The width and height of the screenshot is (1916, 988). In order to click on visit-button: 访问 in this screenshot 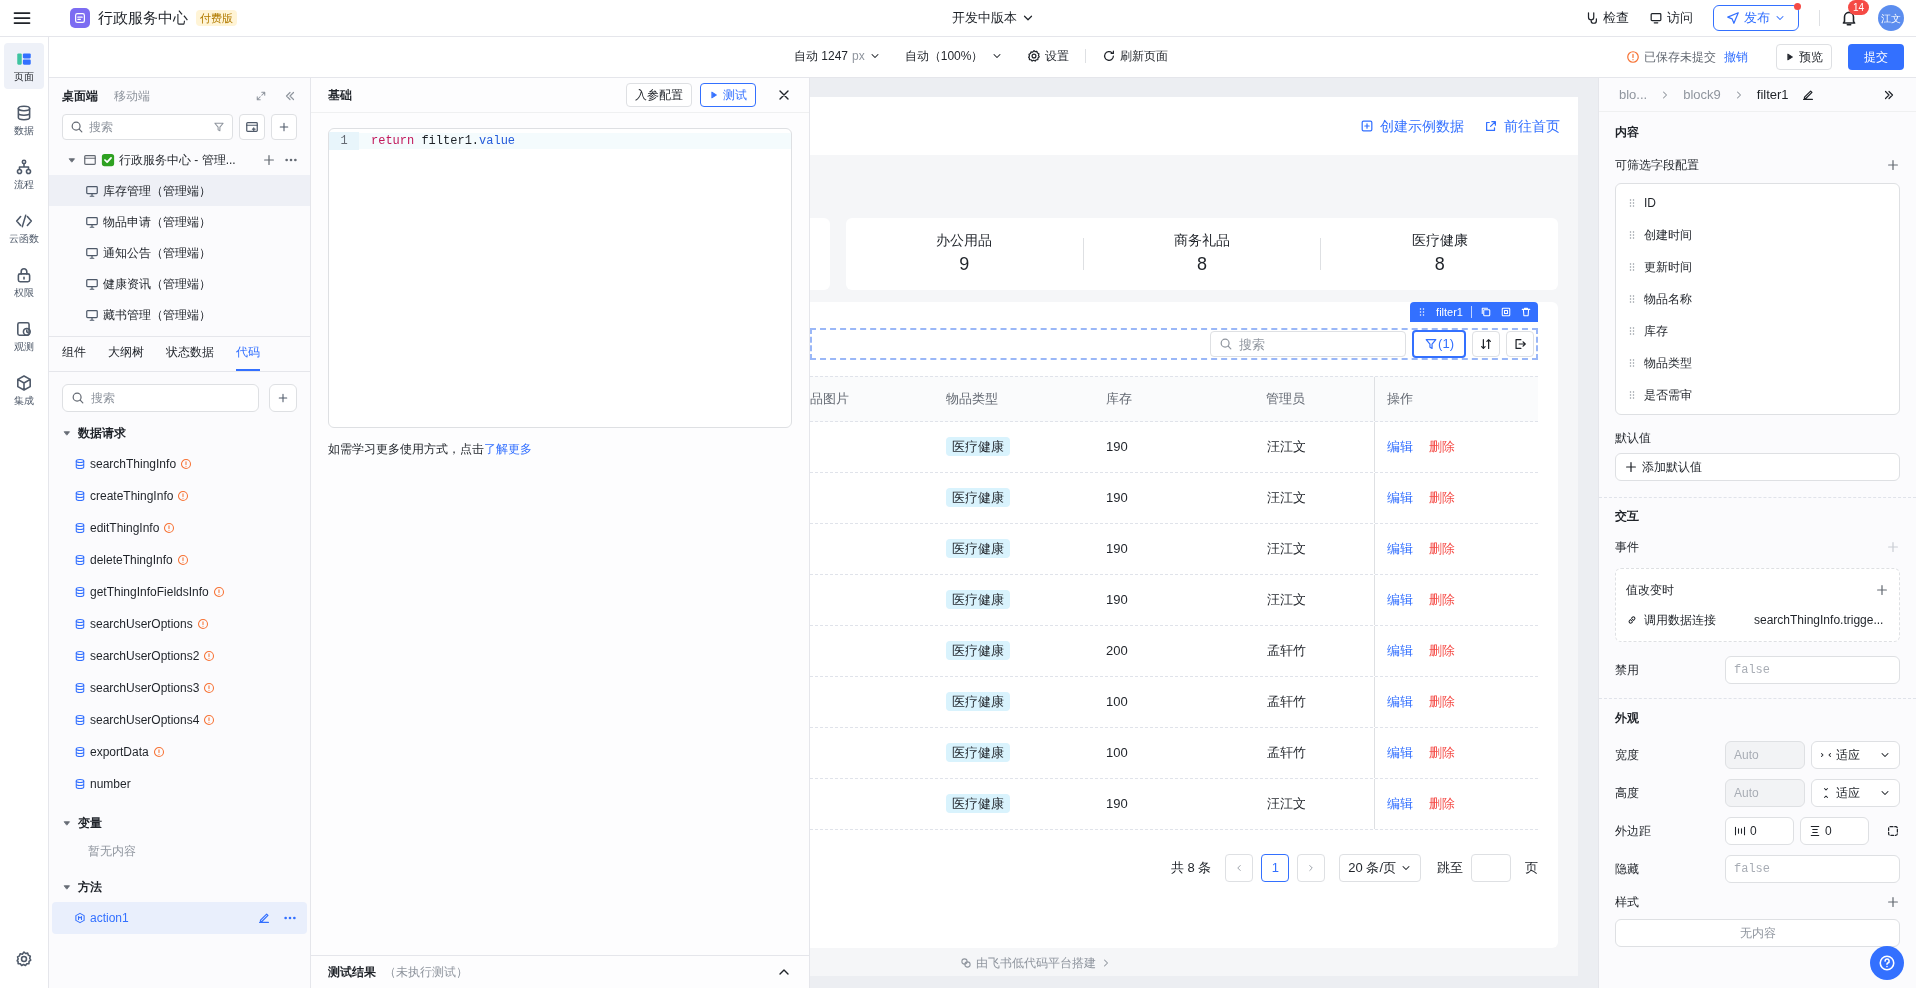, I will do `click(1671, 18)`.